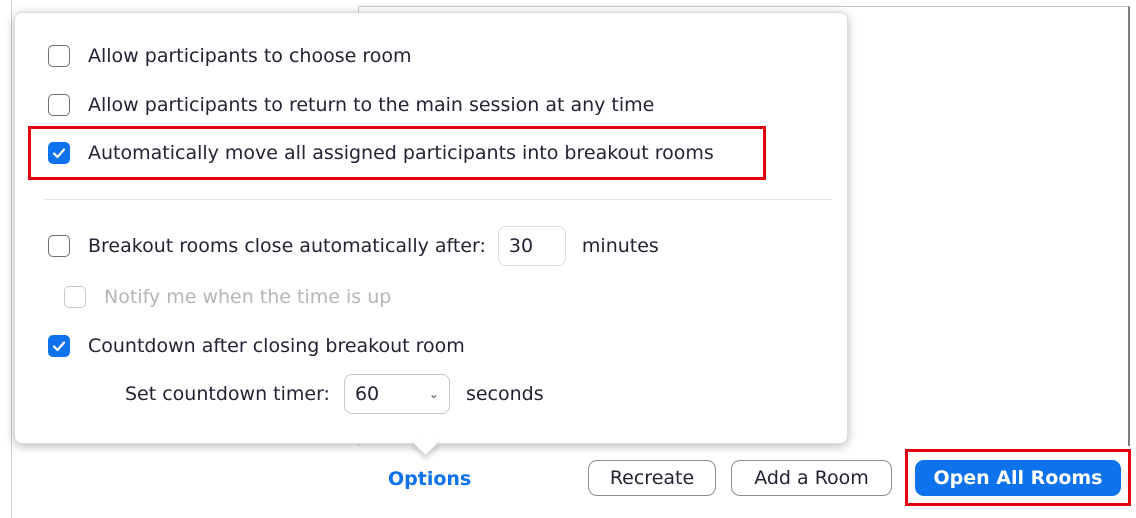  What do you see at coordinates (276, 346) in the screenshot?
I see `option-label: Countdown after closing breakout room` at bounding box center [276, 346].